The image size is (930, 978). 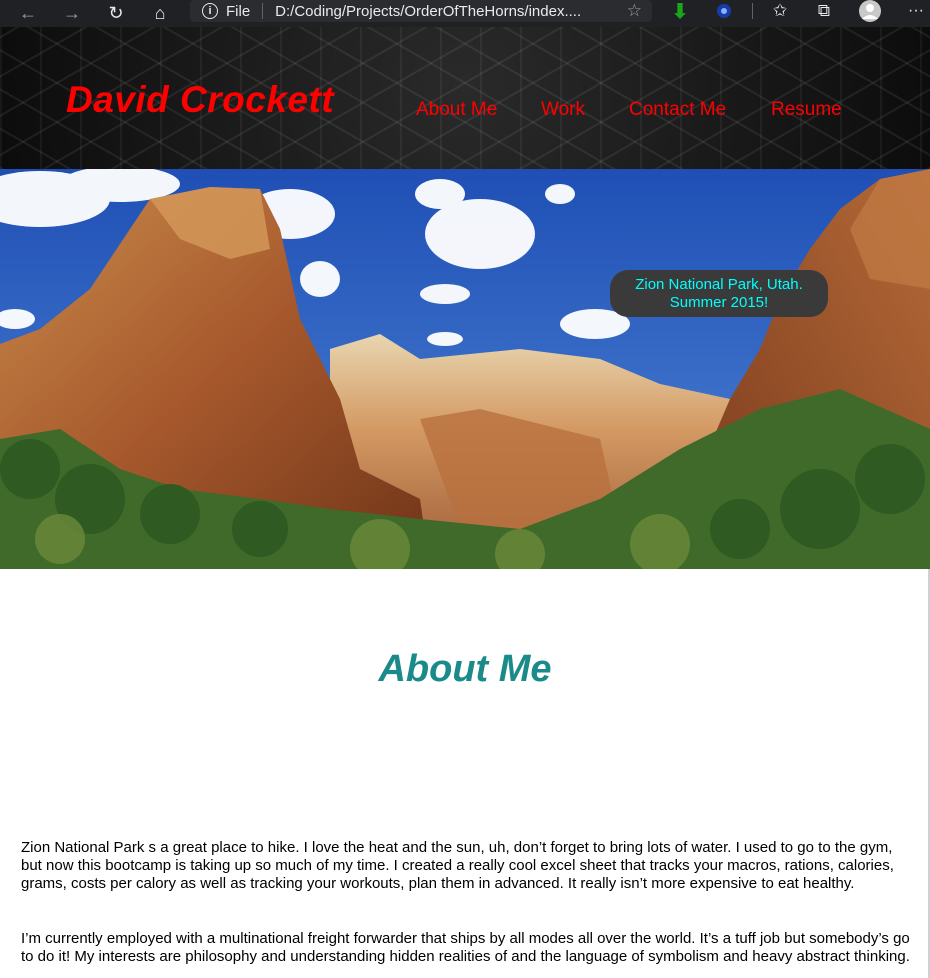 I want to click on extension-icon, so click(x=724, y=11).